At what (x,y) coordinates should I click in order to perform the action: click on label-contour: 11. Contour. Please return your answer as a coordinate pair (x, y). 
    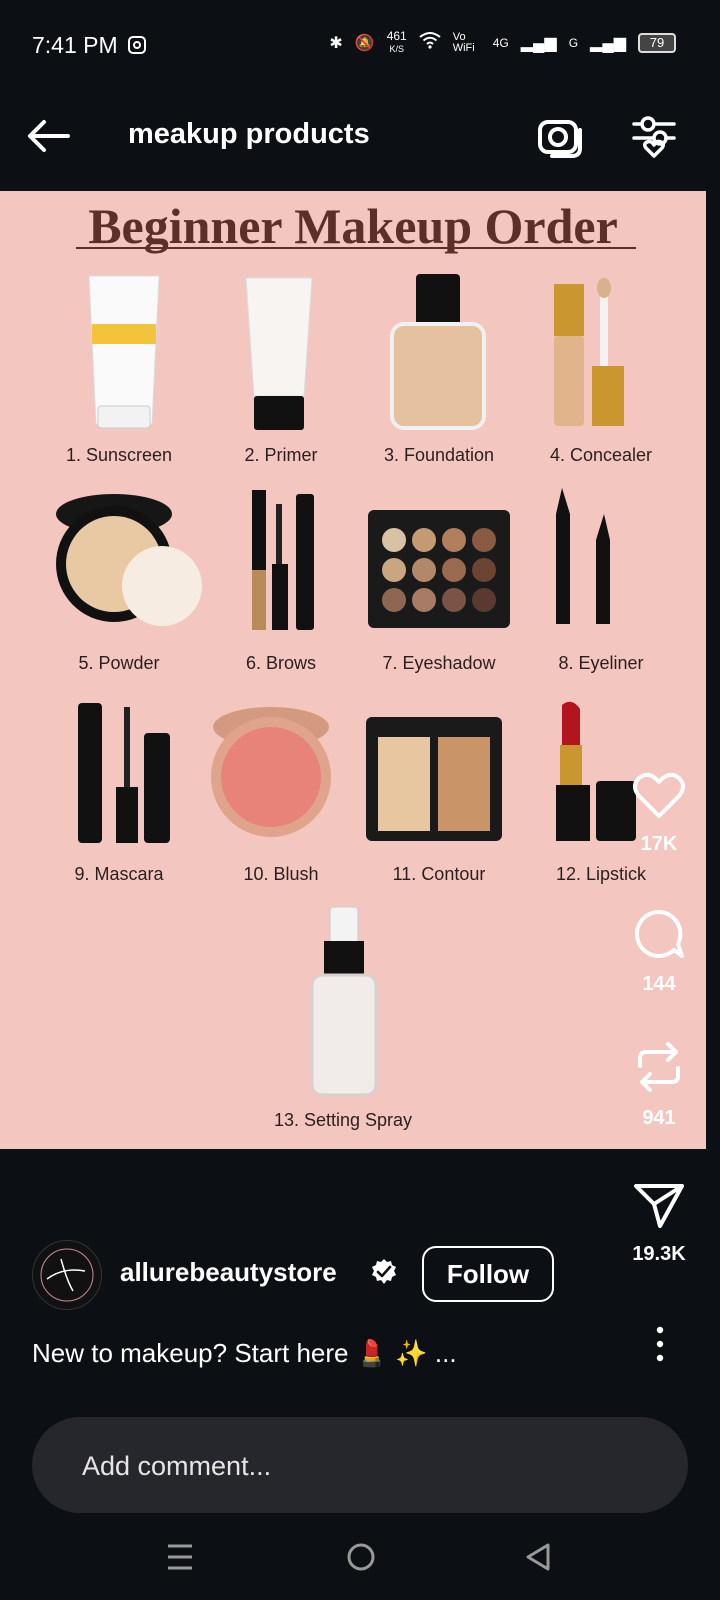
    Looking at the image, I should click on (439, 874).